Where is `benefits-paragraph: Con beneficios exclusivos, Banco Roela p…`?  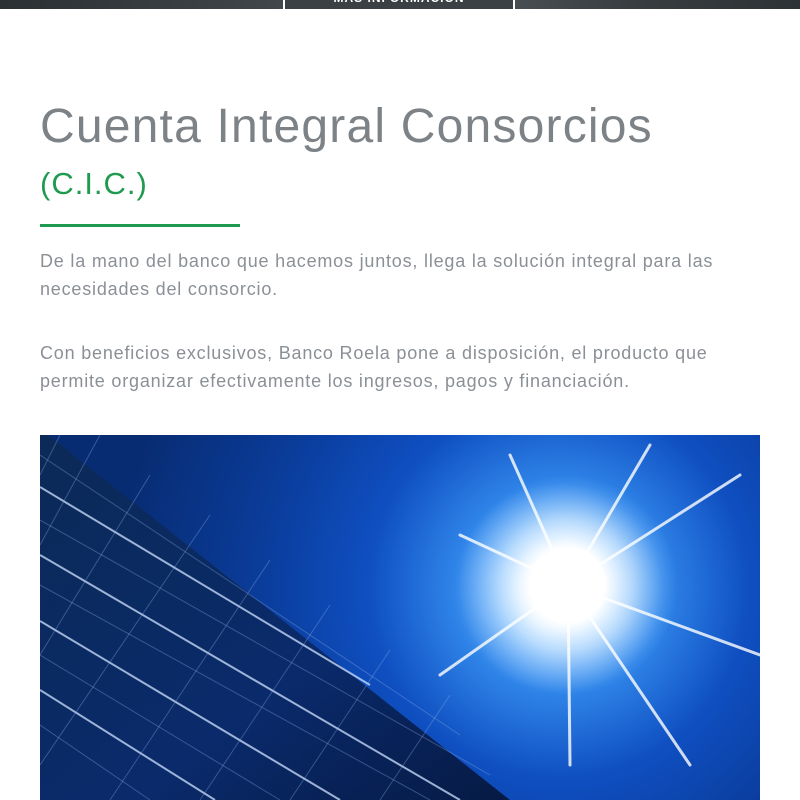 benefits-paragraph: Con beneficios exclusivos, Banco Roela p… is located at coordinates (374, 367).